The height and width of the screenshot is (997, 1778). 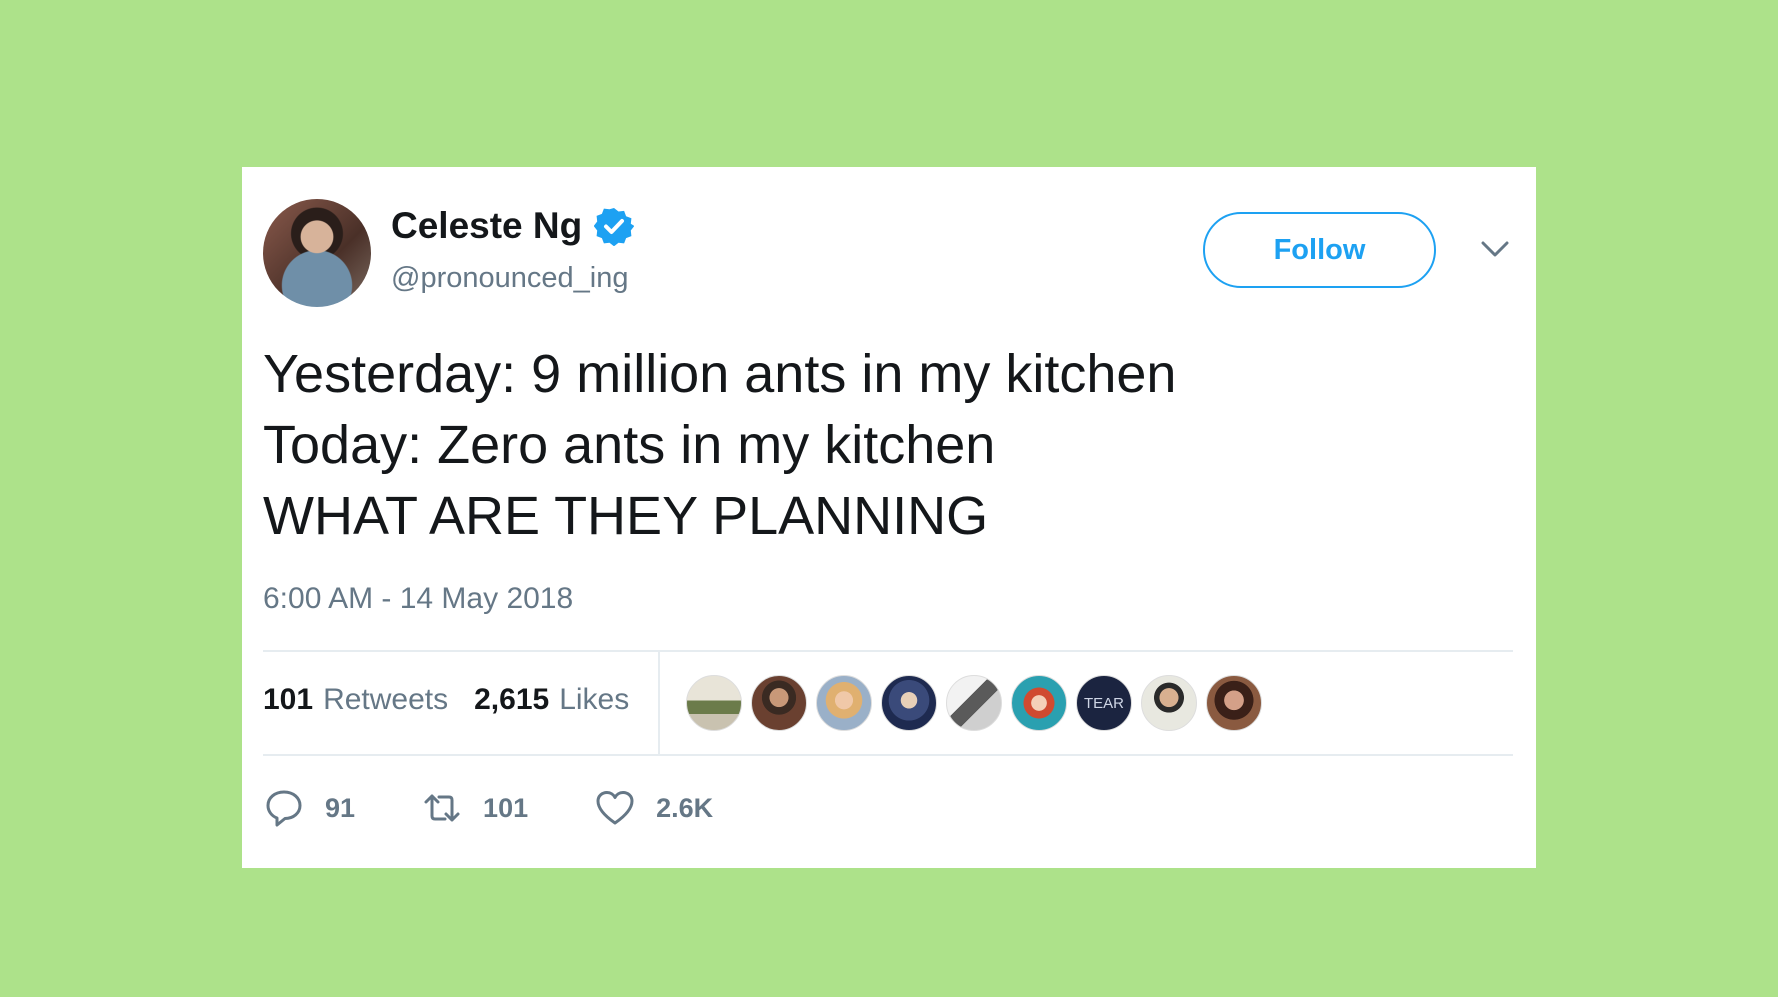 What do you see at coordinates (442, 808) in the screenshot?
I see `retweet-icon` at bounding box center [442, 808].